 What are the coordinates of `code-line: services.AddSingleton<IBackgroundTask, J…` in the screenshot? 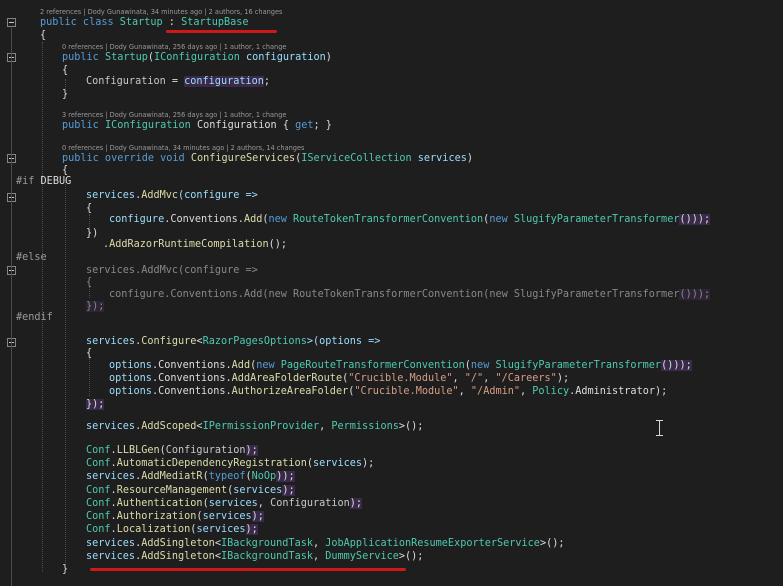 It's located at (325, 543).